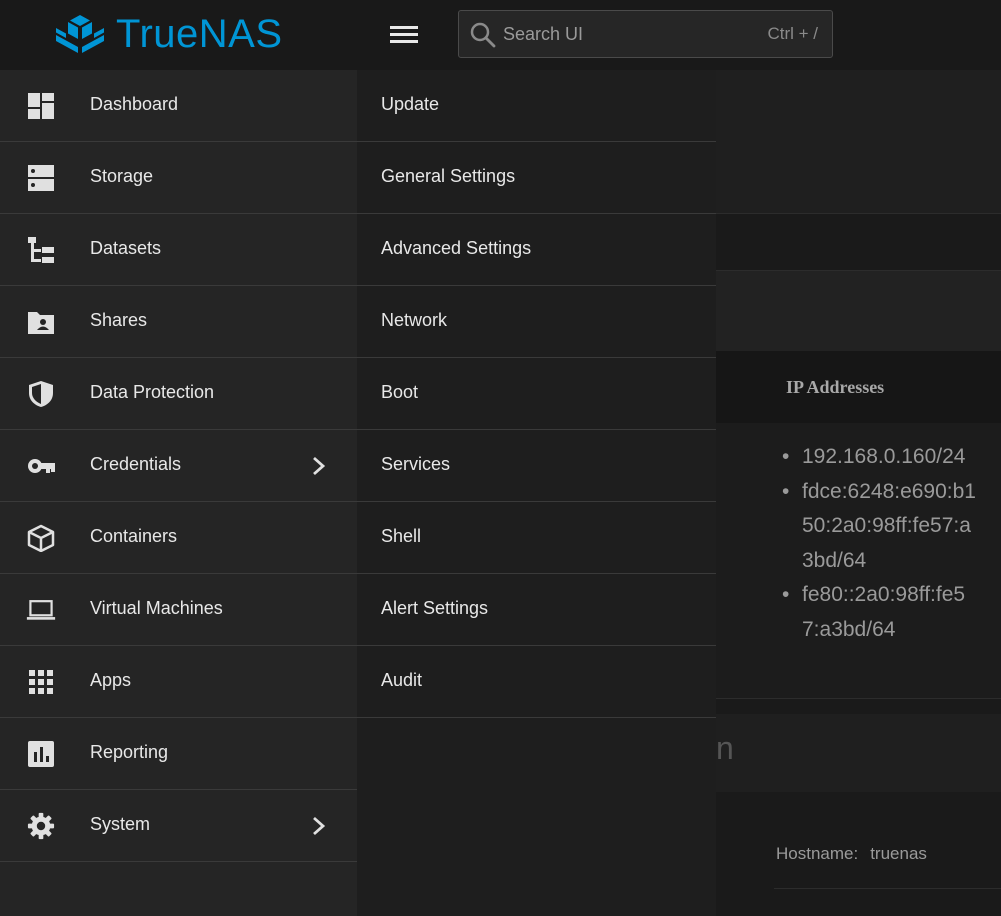 The height and width of the screenshot is (916, 1001). I want to click on sidebar-item-label: Dashboard, so click(134, 104).